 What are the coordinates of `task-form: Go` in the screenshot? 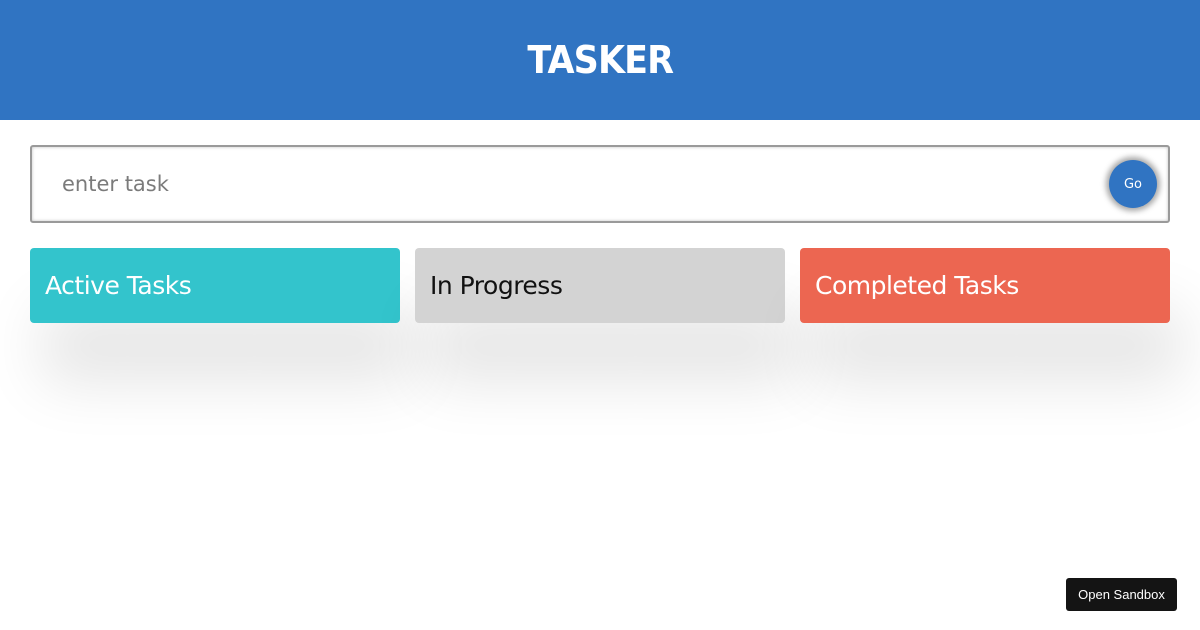 It's located at (600, 184).